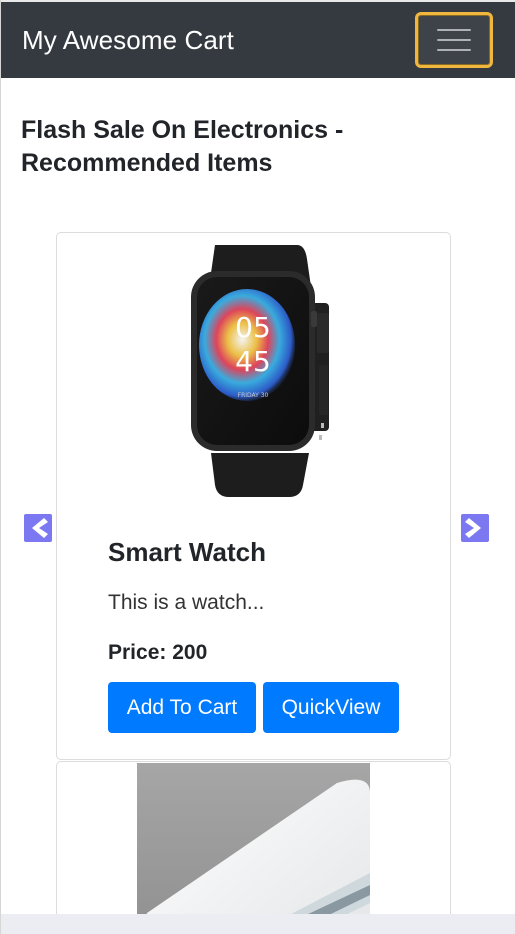  I want to click on carousel-next-button, so click(475, 528).